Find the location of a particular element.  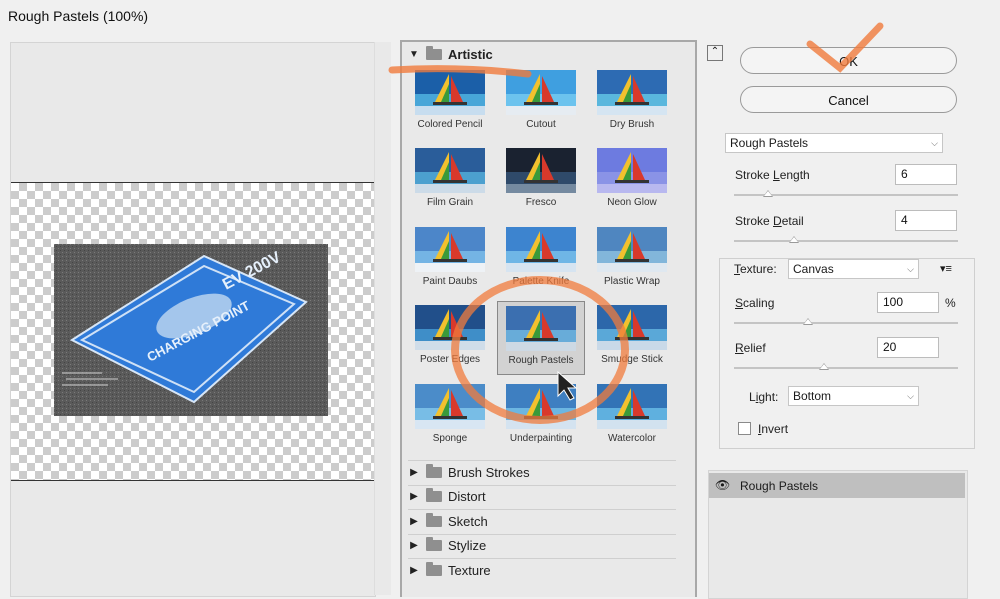

filter-thumbnail: Cutout is located at coordinates (541, 103).